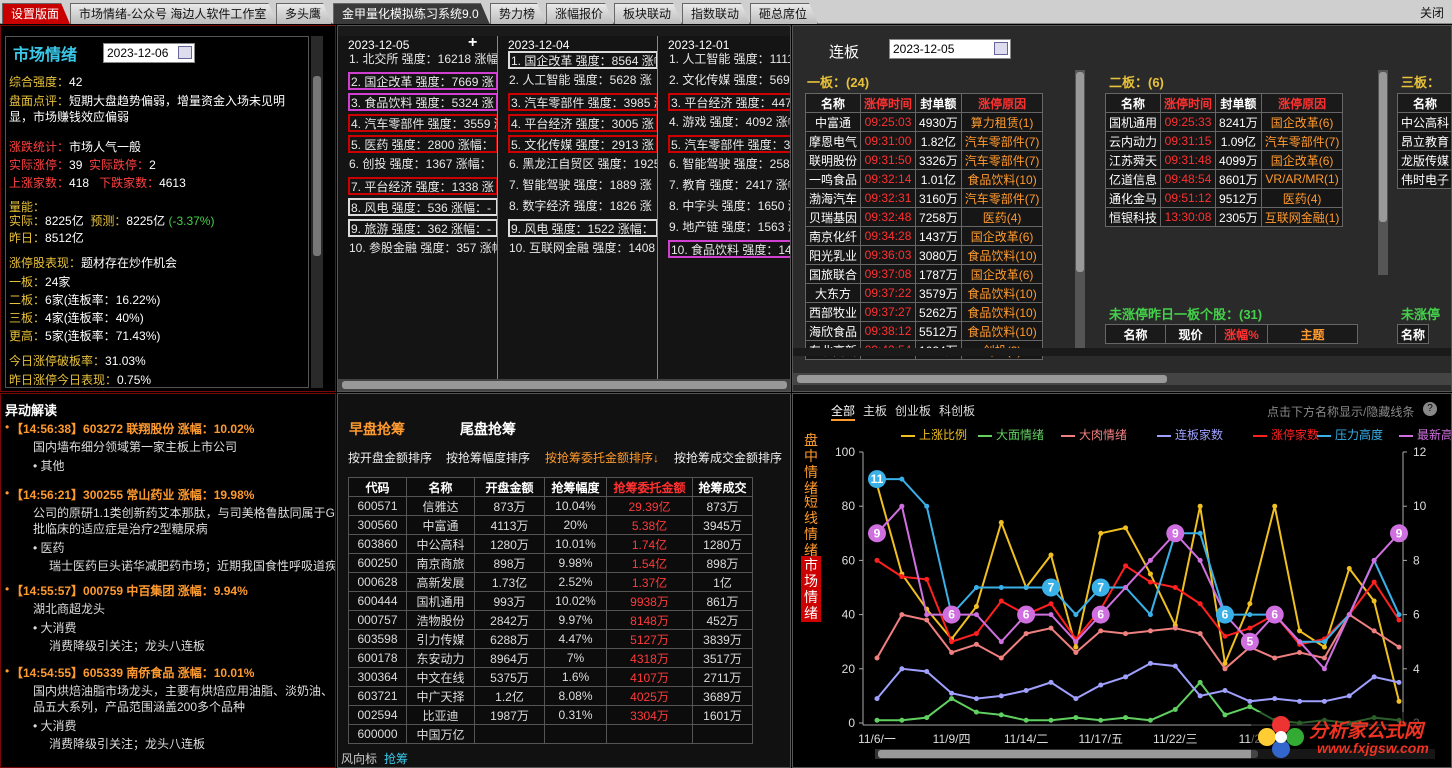 The width and height of the screenshot is (1452, 768). Describe the element at coordinates (582, 102) in the screenshot. I see `strength-row: 3. 汽车零部件 强度：3985 涨` at that location.